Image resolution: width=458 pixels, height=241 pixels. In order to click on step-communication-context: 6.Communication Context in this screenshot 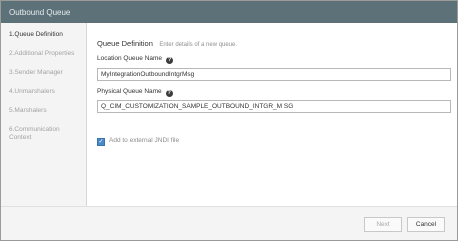, I will do `click(36, 134)`.